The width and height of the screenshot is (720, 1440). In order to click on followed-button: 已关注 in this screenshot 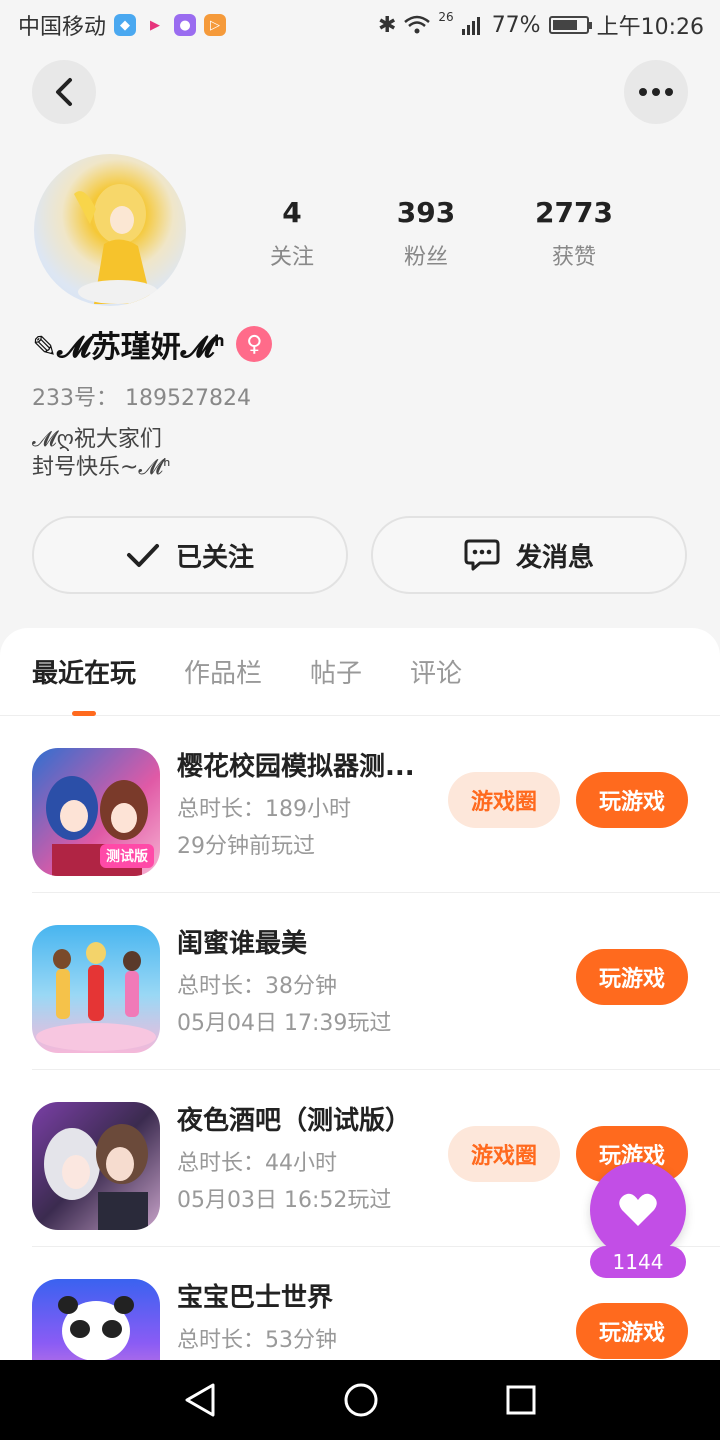, I will do `click(190, 555)`.